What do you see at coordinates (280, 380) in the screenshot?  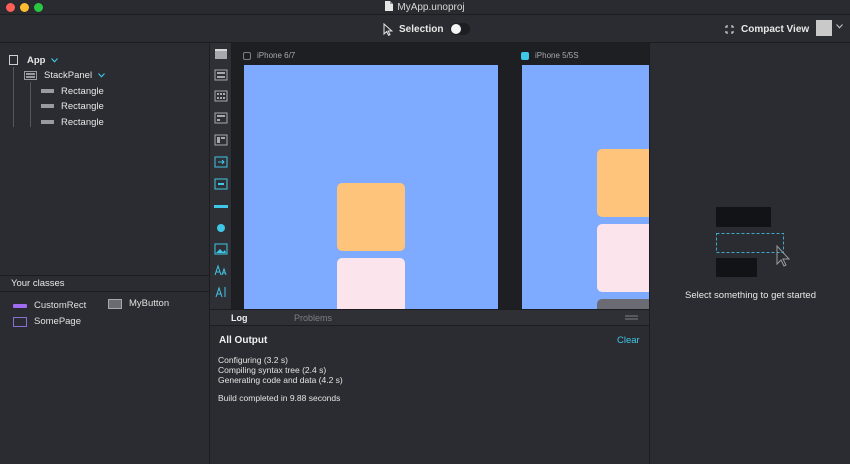 I see `log-line: Generating code and data (4.2 s)` at bounding box center [280, 380].